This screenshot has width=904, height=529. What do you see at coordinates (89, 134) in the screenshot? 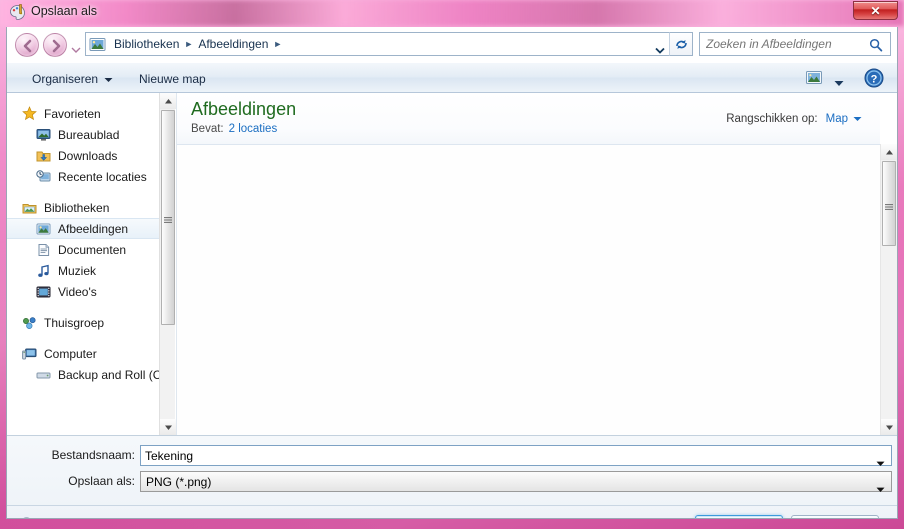
I see `sidebar-label: Bureaublad` at bounding box center [89, 134].